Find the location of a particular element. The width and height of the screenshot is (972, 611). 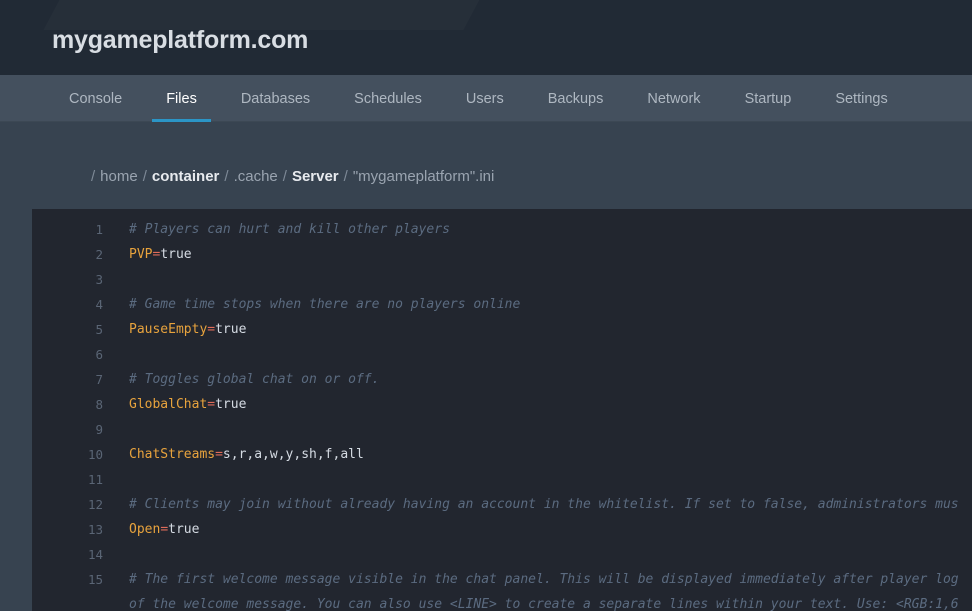

editor-line: 10 ChatStreams=s,r,a,w,y,sh,f,all is located at coordinates (502, 454).